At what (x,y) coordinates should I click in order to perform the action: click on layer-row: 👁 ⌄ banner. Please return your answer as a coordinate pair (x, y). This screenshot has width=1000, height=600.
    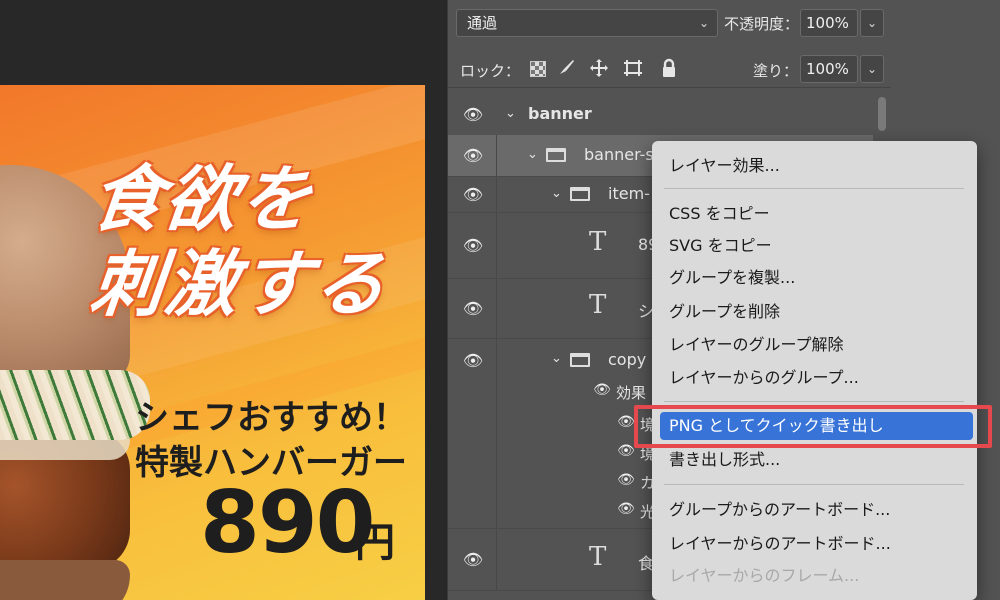
    Looking at the image, I should click on (660, 115).